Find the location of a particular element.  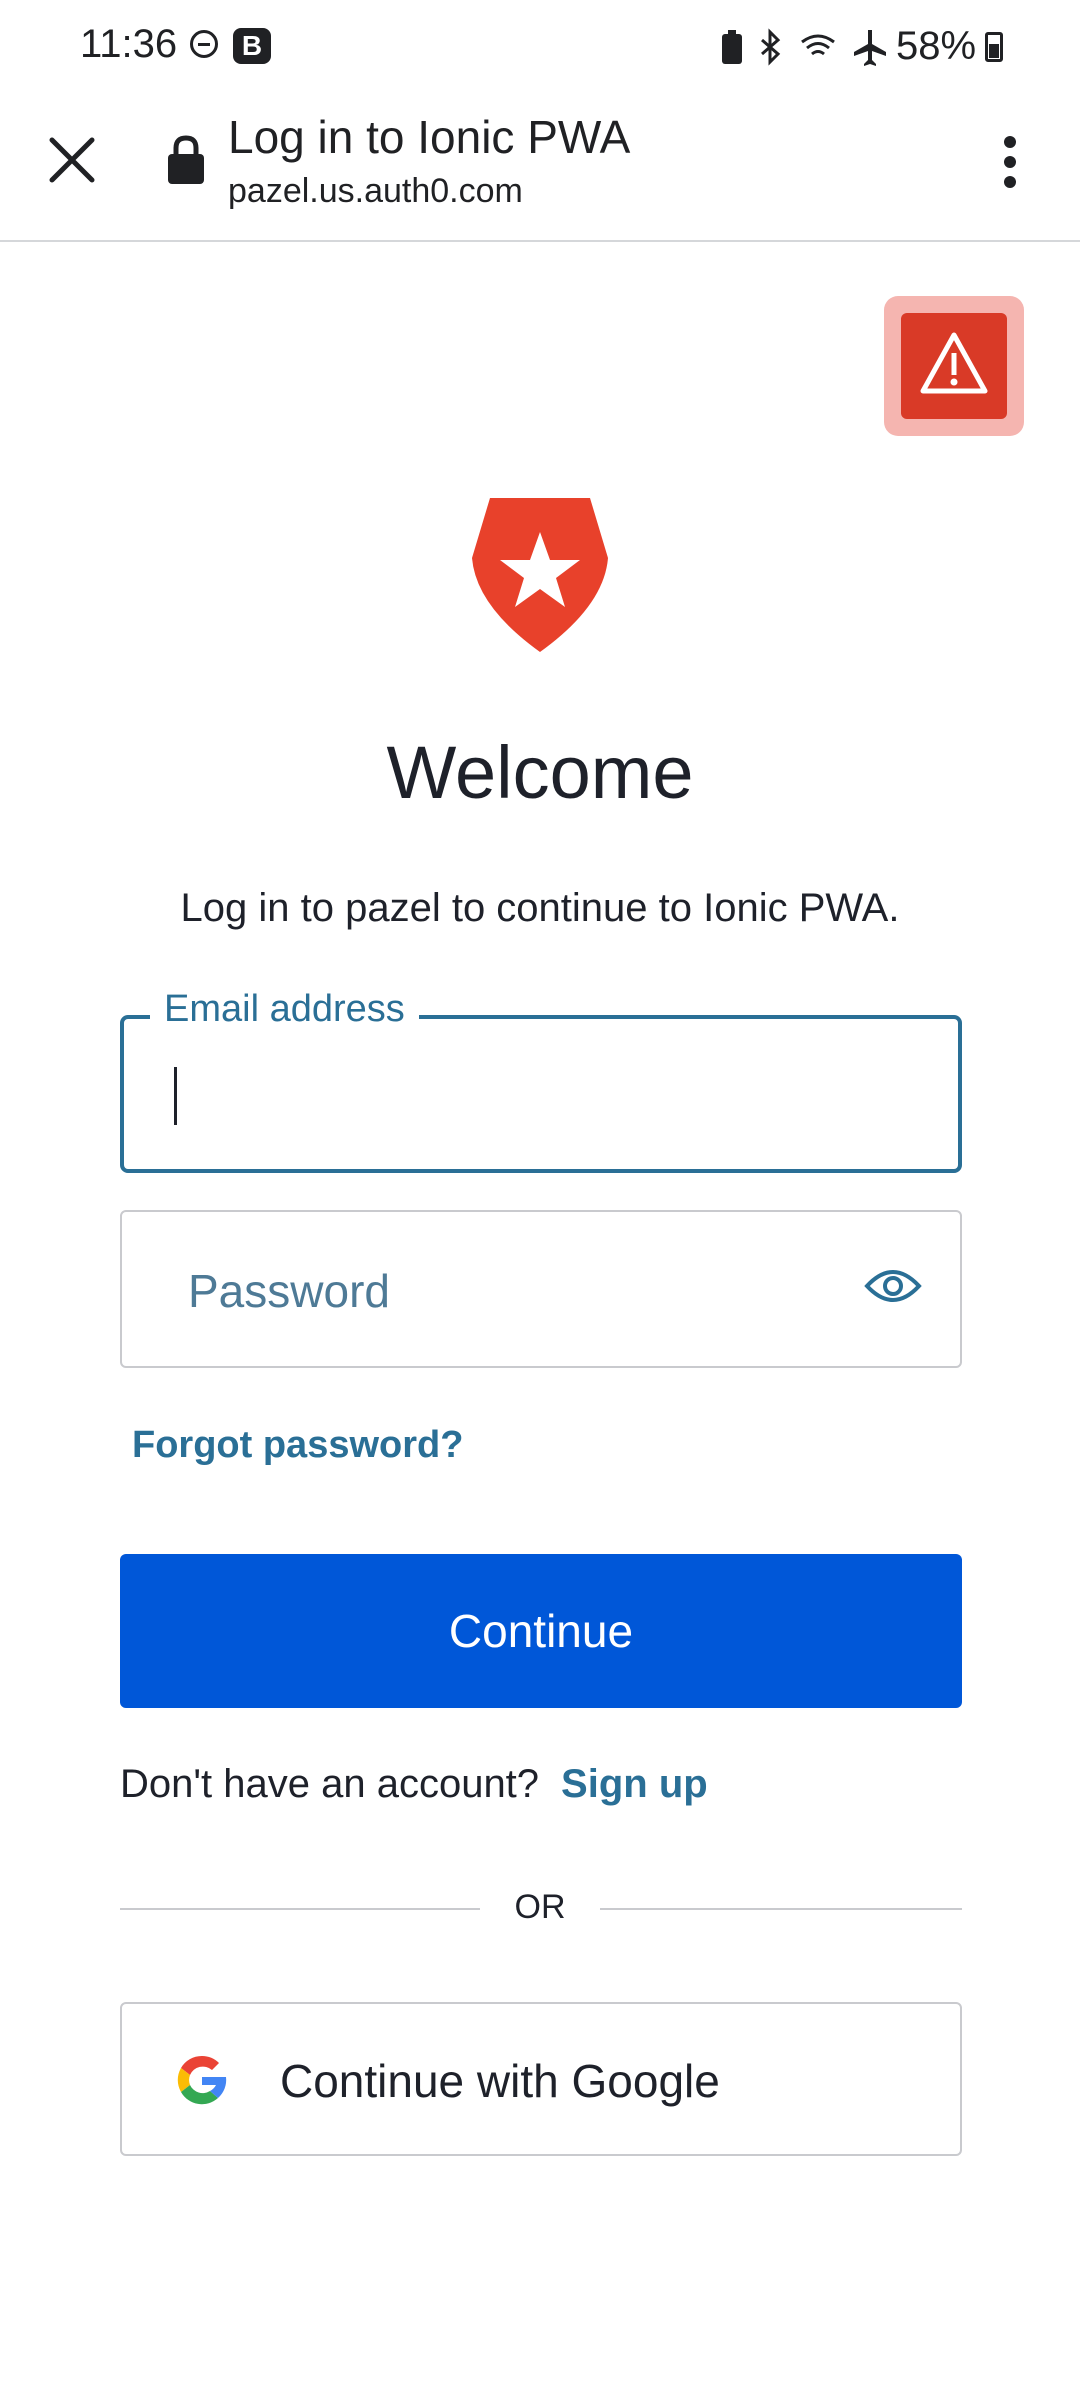

email-label: Email address is located at coordinates (284, 1009).